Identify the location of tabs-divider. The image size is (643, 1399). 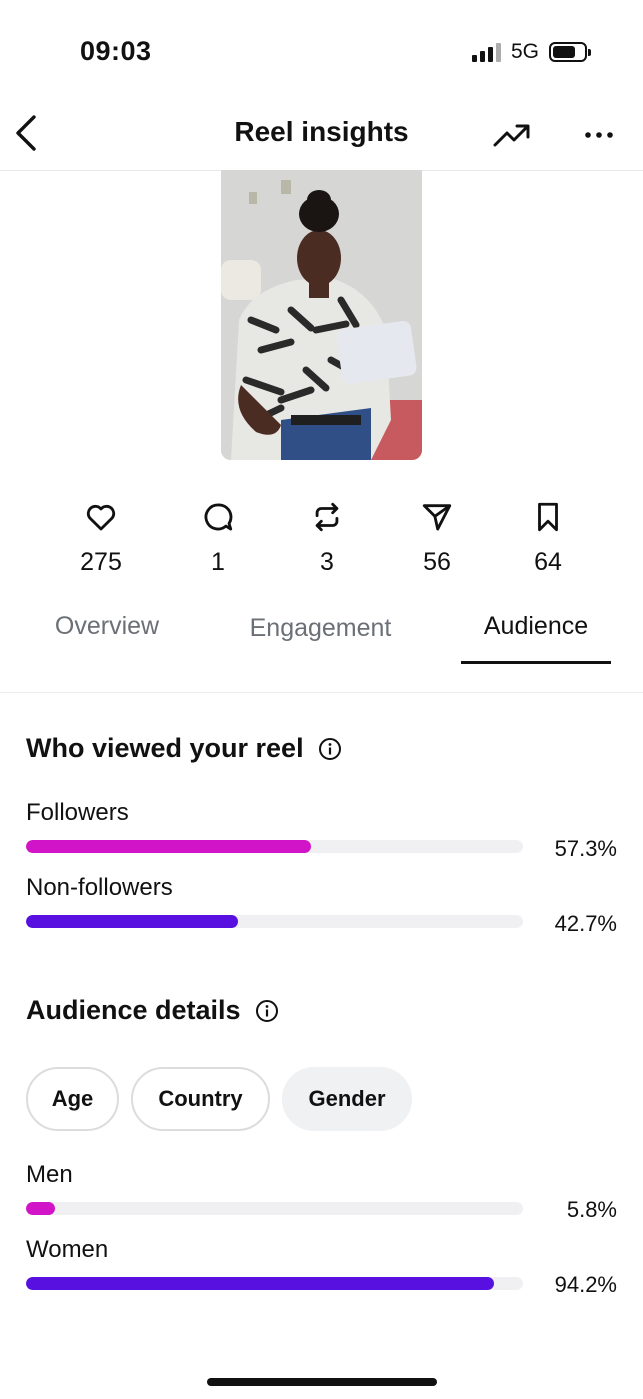
(321, 692).